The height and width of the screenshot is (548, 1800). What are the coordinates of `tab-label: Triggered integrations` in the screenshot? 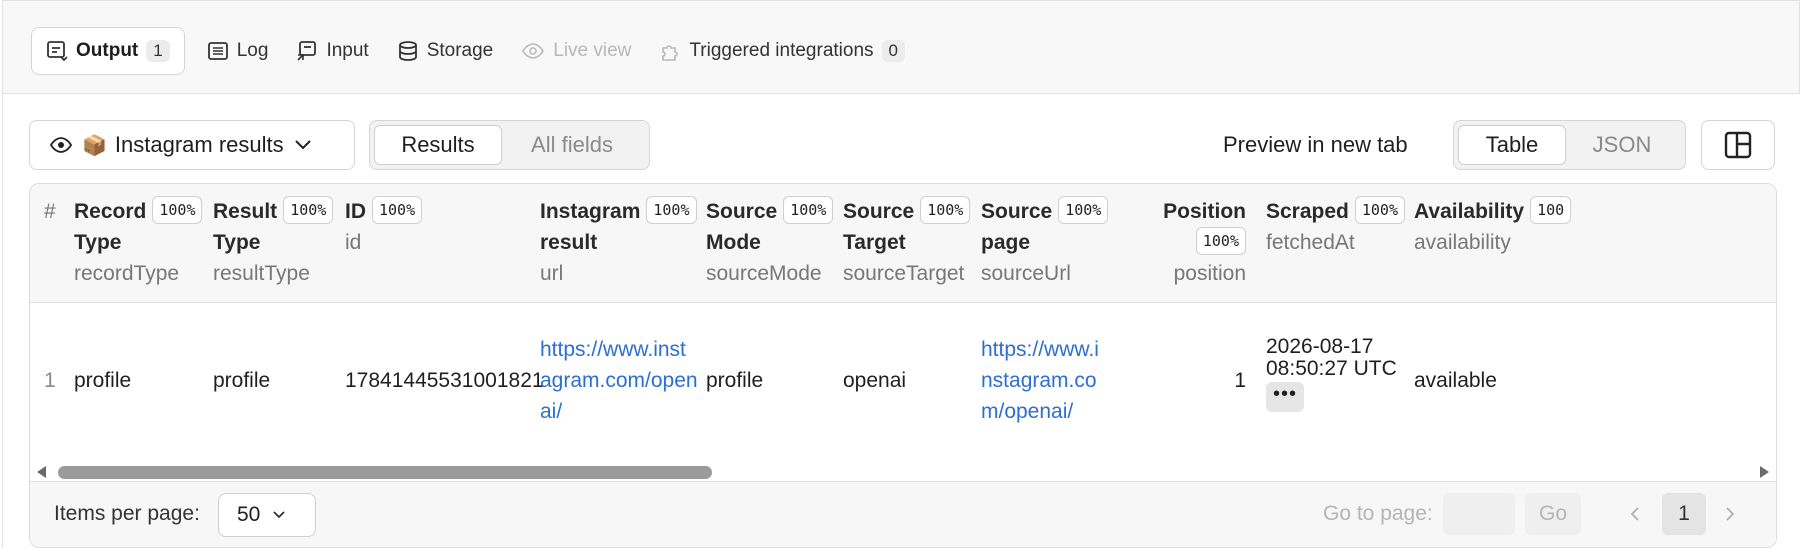 It's located at (781, 50).